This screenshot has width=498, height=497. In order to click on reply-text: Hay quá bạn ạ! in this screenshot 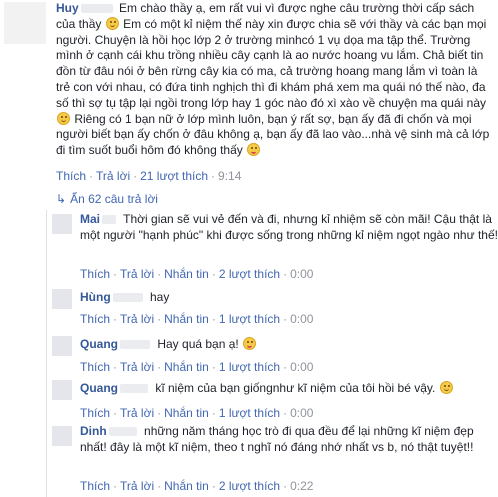, I will do `click(198, 344)`.